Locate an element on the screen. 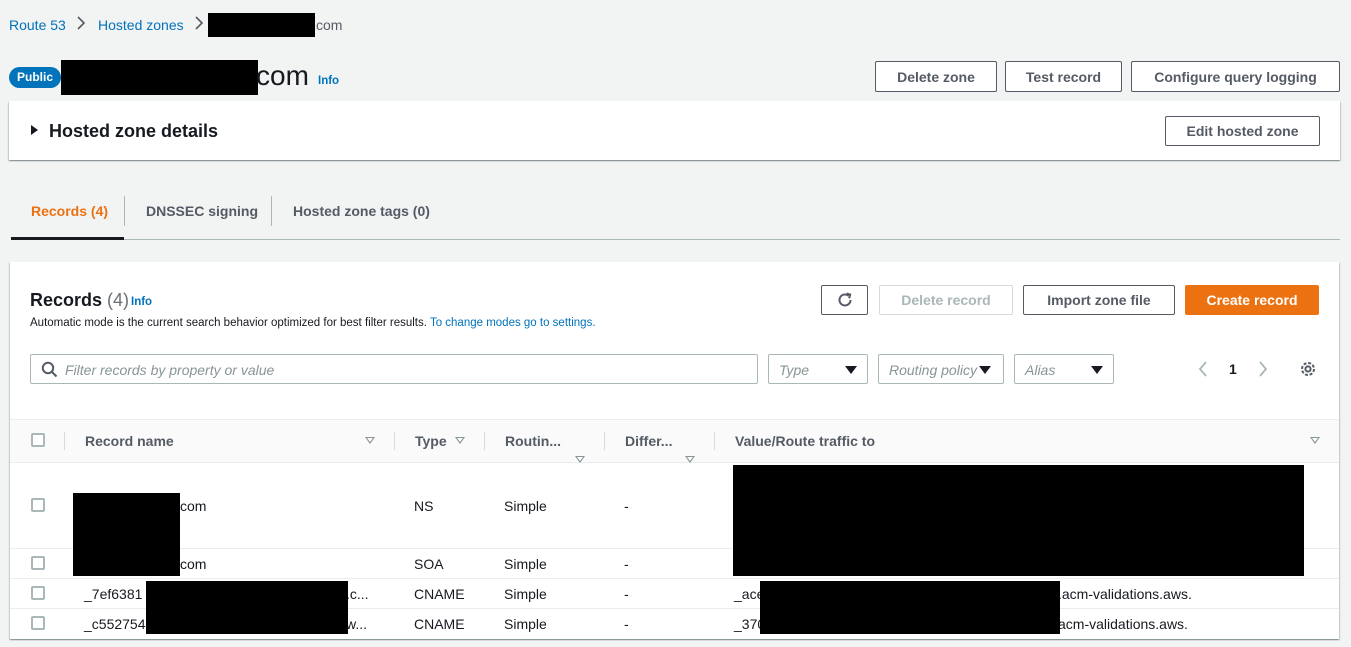 This screenshot has width=1351, height=647. caret-right-icon is located at coordinates (34, 130).